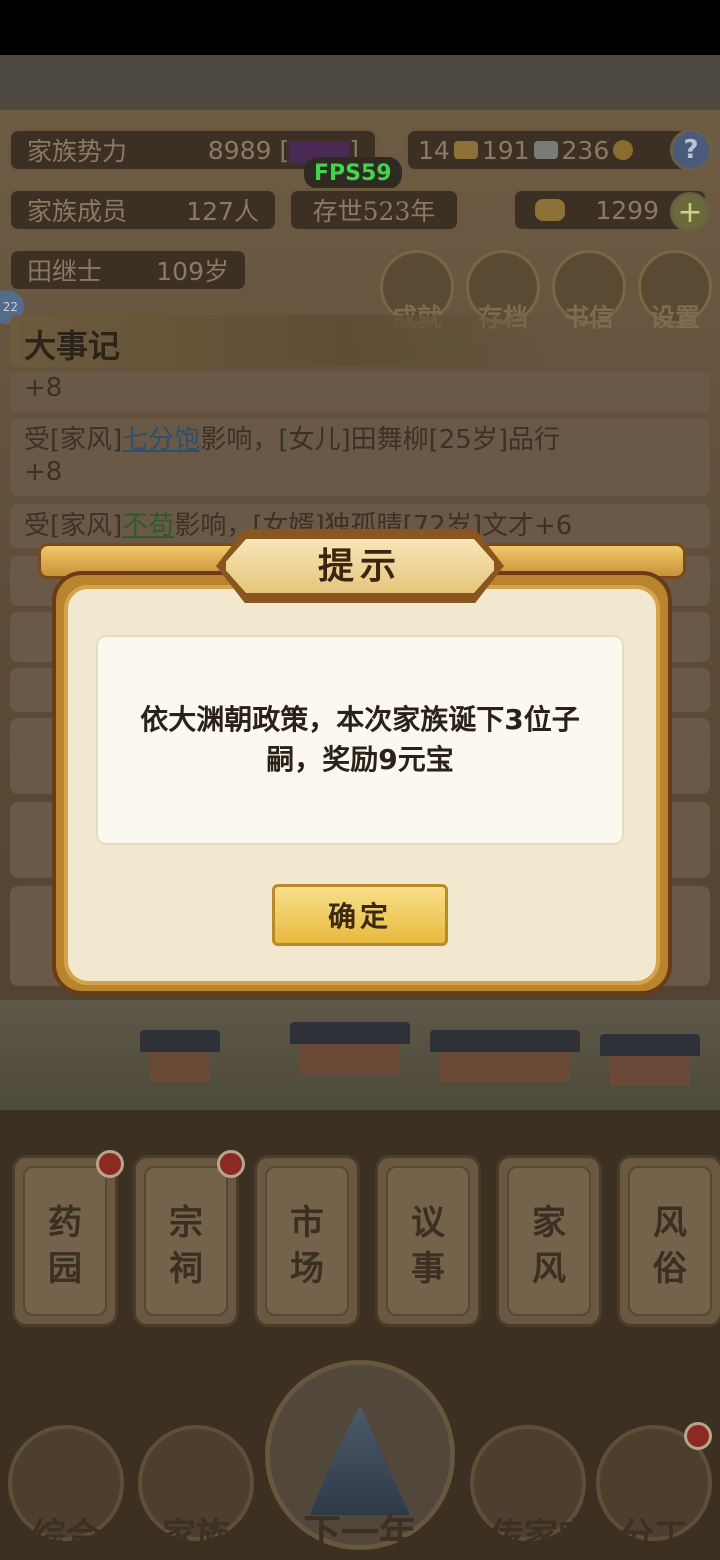 This screenshot has width=720, height=1560. I want to click on building-council: 议事, so click(428, 1241).